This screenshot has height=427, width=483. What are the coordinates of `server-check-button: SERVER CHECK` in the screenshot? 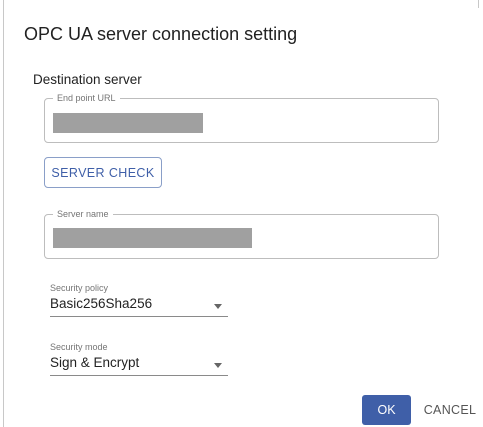 It's located at (103, 172).